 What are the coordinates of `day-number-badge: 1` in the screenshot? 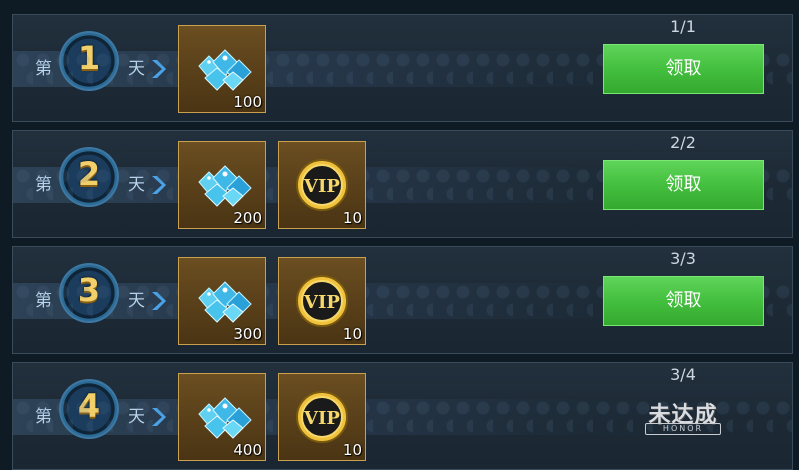 It's located at (89, 61).